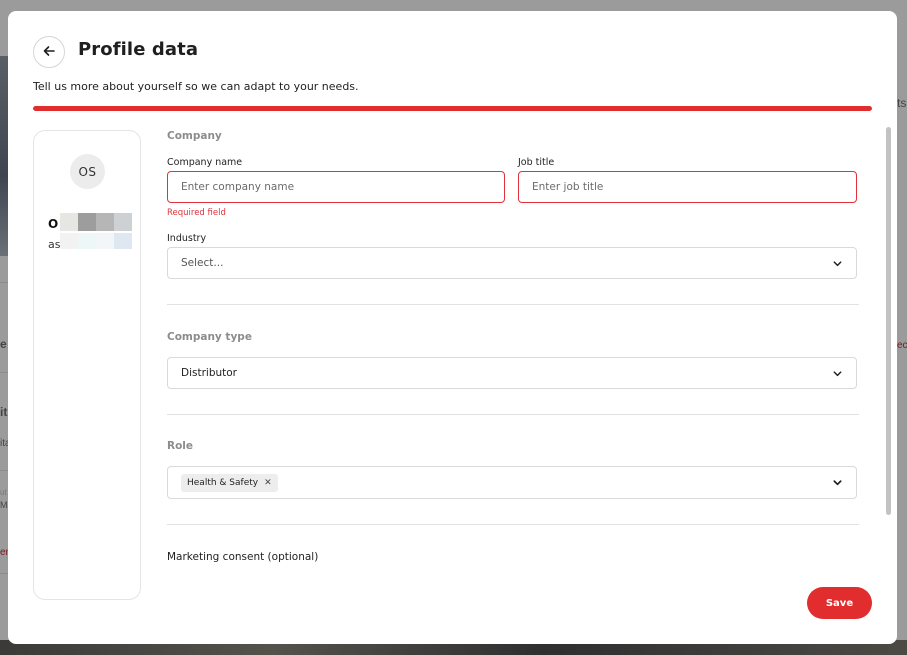 The image size is (907, 655). What do you see at coordinates (53, 224) in the screenshot?
I see `user-name: O` at bounding box center [53, 224].